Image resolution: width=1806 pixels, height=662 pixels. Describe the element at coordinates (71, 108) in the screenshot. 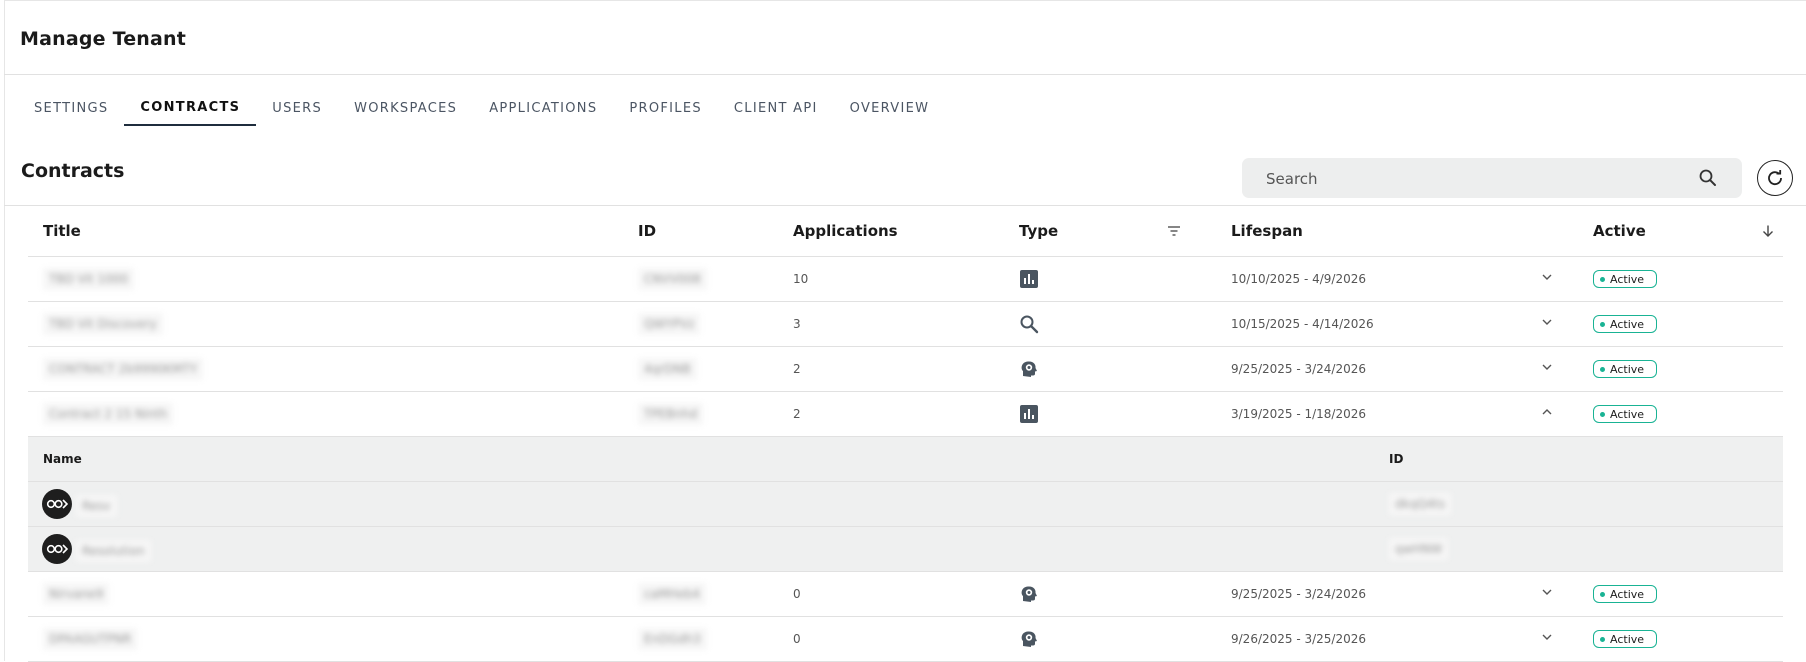

I see `tab-settings: SETTINGS` at that location.